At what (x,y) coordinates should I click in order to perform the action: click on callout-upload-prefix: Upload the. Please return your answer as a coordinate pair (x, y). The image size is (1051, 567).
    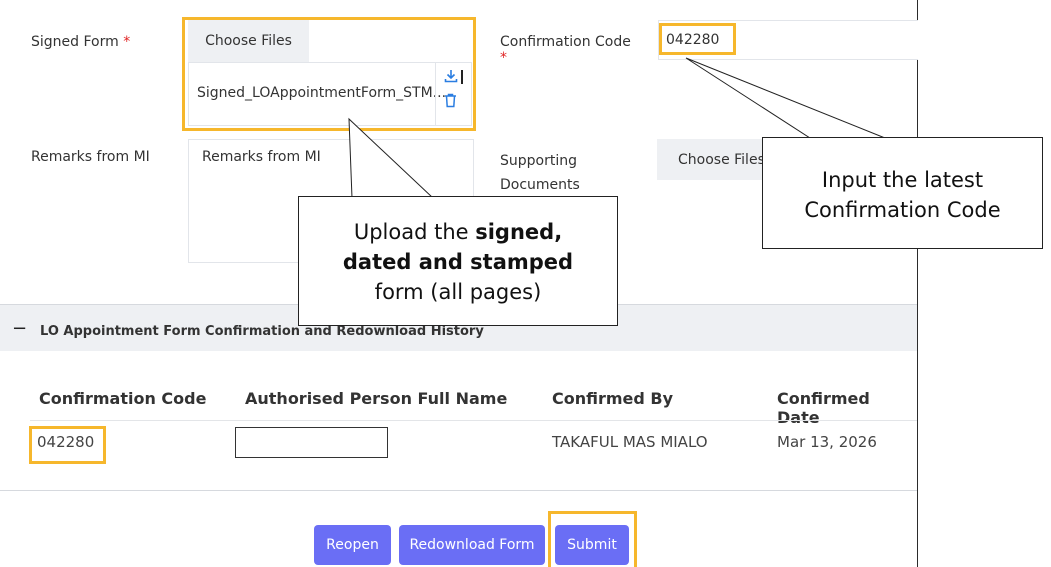
    Looking at the image, I should click on (414, 232).